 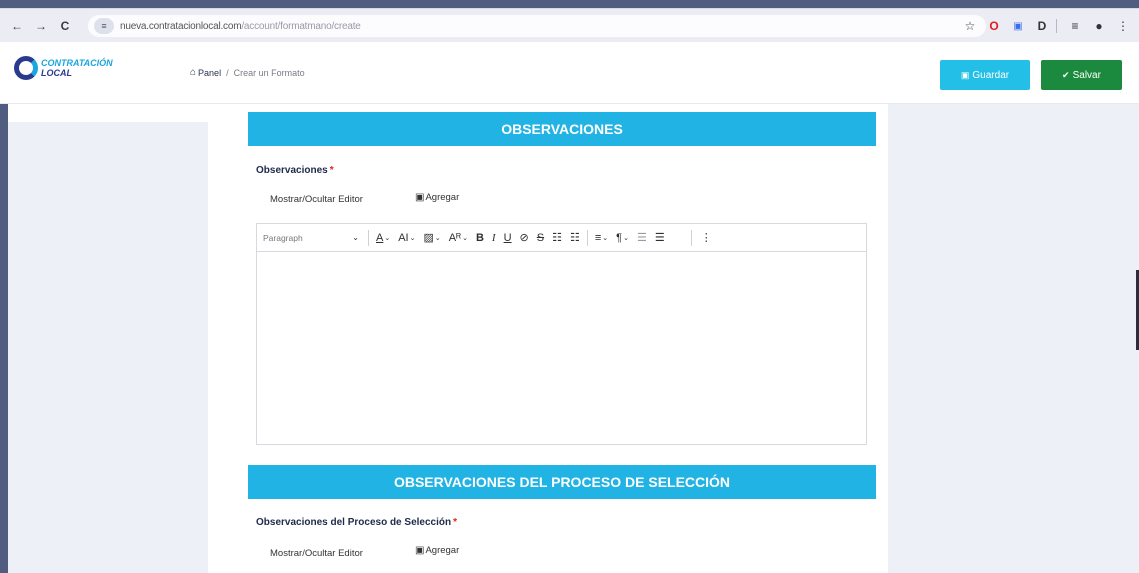 I want to click on paragraph-format-select: Paragraph ⌄, so click(x=311, y=238).